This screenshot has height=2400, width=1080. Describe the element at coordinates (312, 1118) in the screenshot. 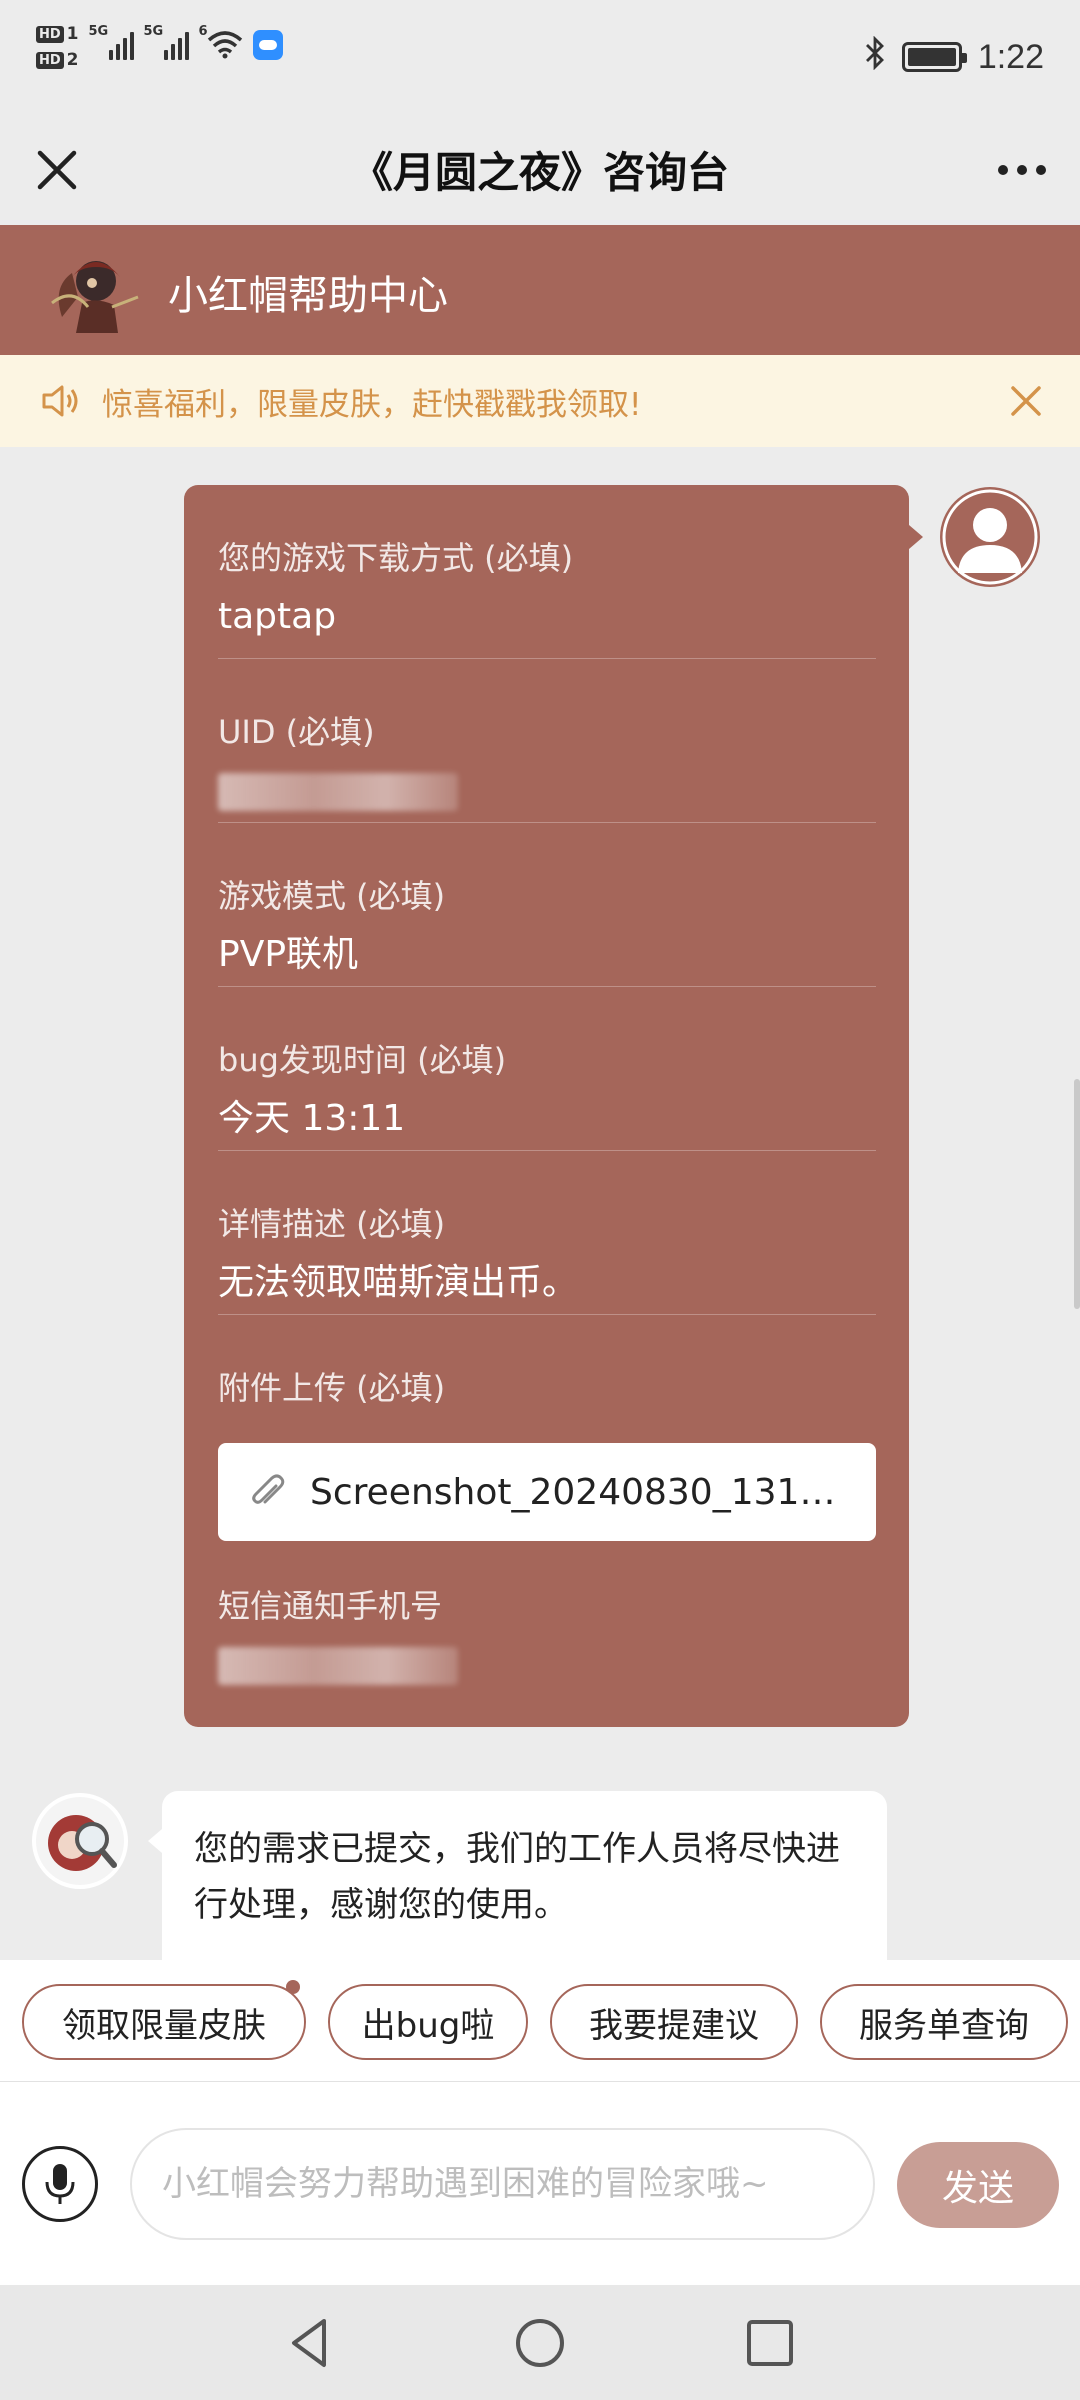

I see `field-value: 今天 13:11` at that location.